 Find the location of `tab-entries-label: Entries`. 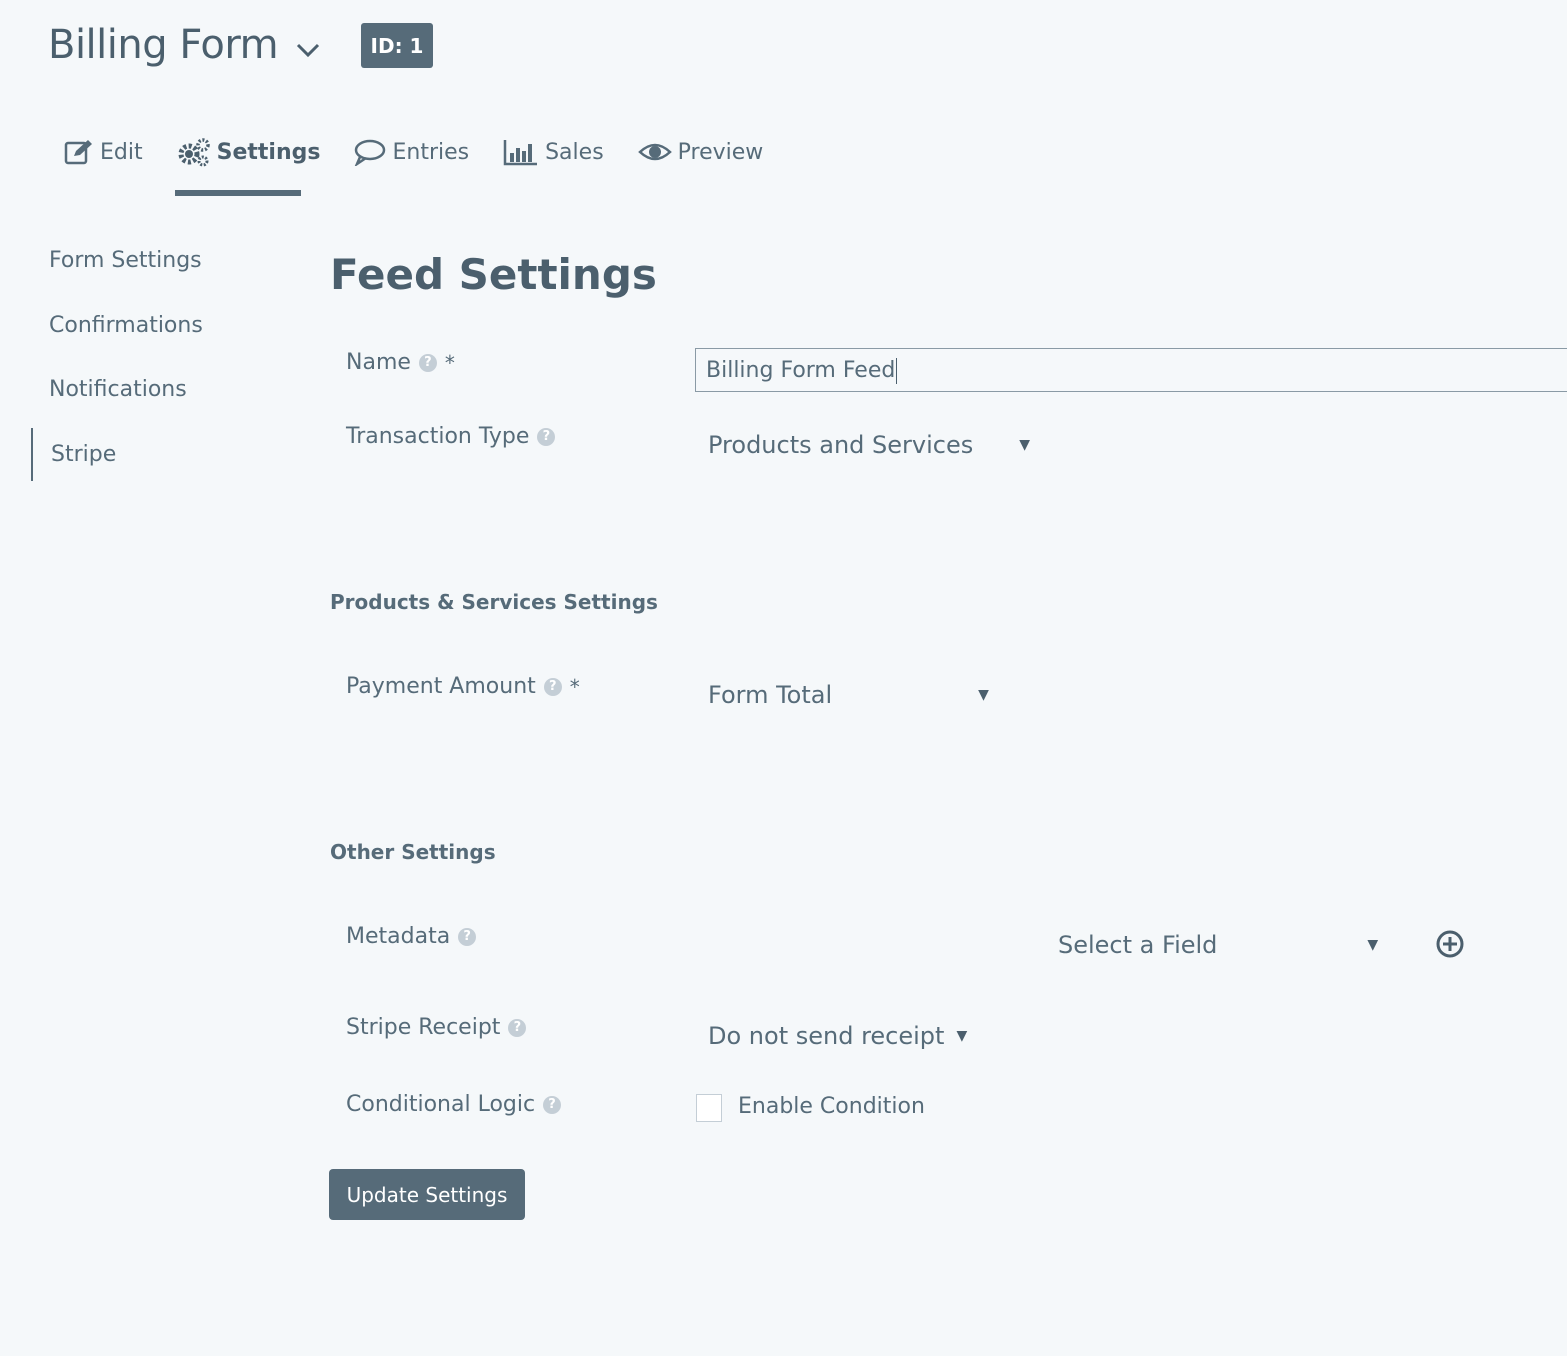

tab-entries-label: Entries is located at coordinates (431, 152).